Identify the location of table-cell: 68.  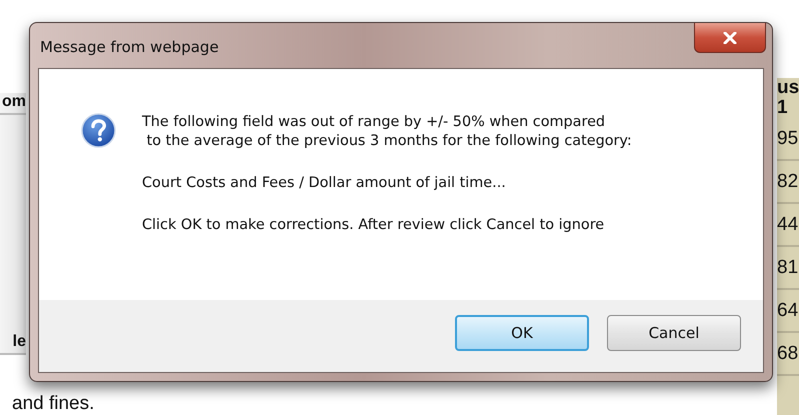
(788, 354).